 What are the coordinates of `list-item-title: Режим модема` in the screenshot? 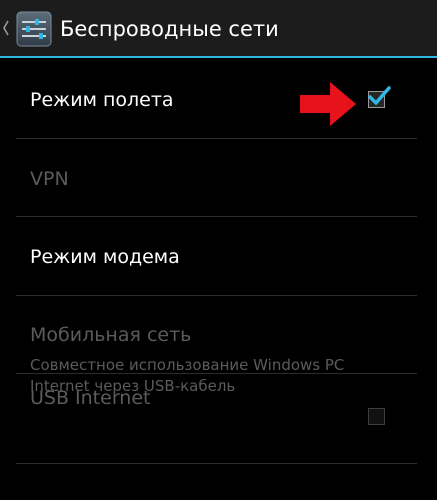 It's located at (105, 257).